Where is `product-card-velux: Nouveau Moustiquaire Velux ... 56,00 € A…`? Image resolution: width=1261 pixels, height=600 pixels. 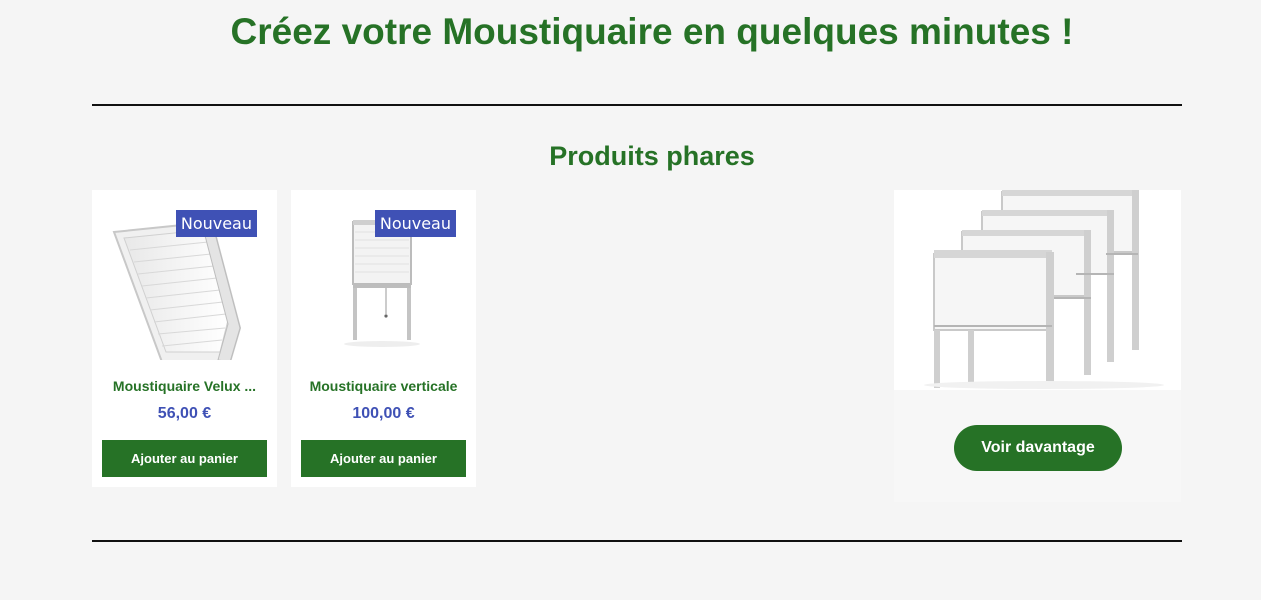
product-card-velux: Nouveau Moustiquaire Velux ... 56,00 € A… is located at coordinates (184, 338).